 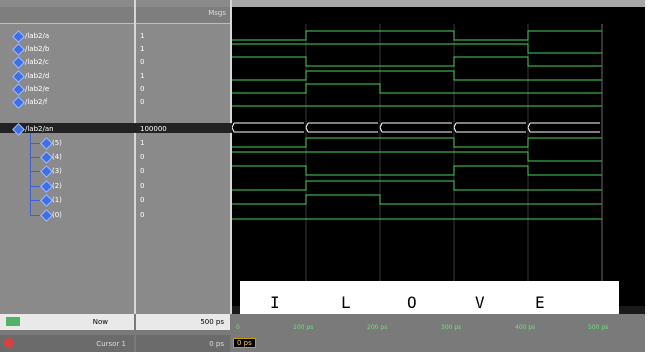 What do you see at coordinates (37, 49) in the screenshot?
I see `signal-name: /lab2/b` at bounding box center [37, 49].